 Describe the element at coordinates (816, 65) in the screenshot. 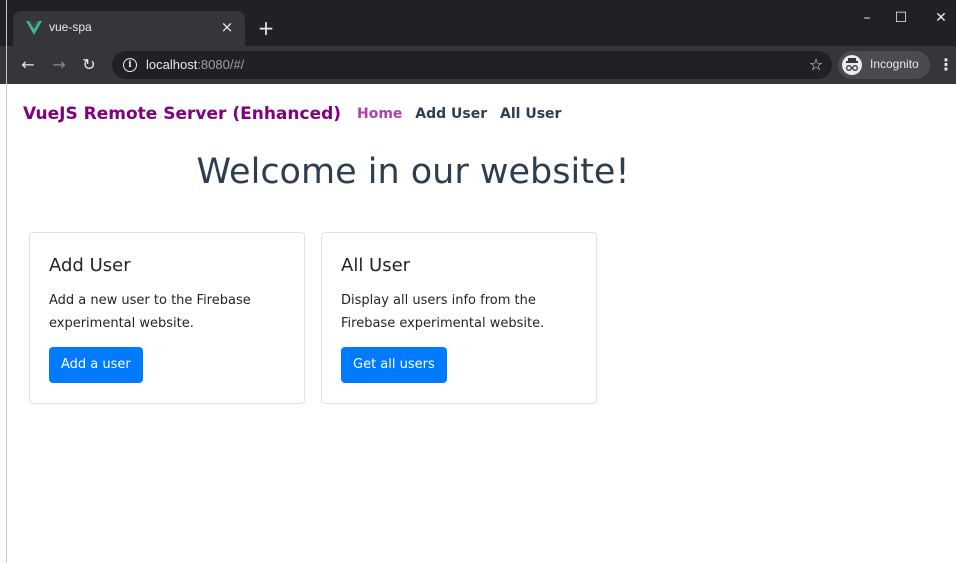

I see `star-icon: ☆` at that location.